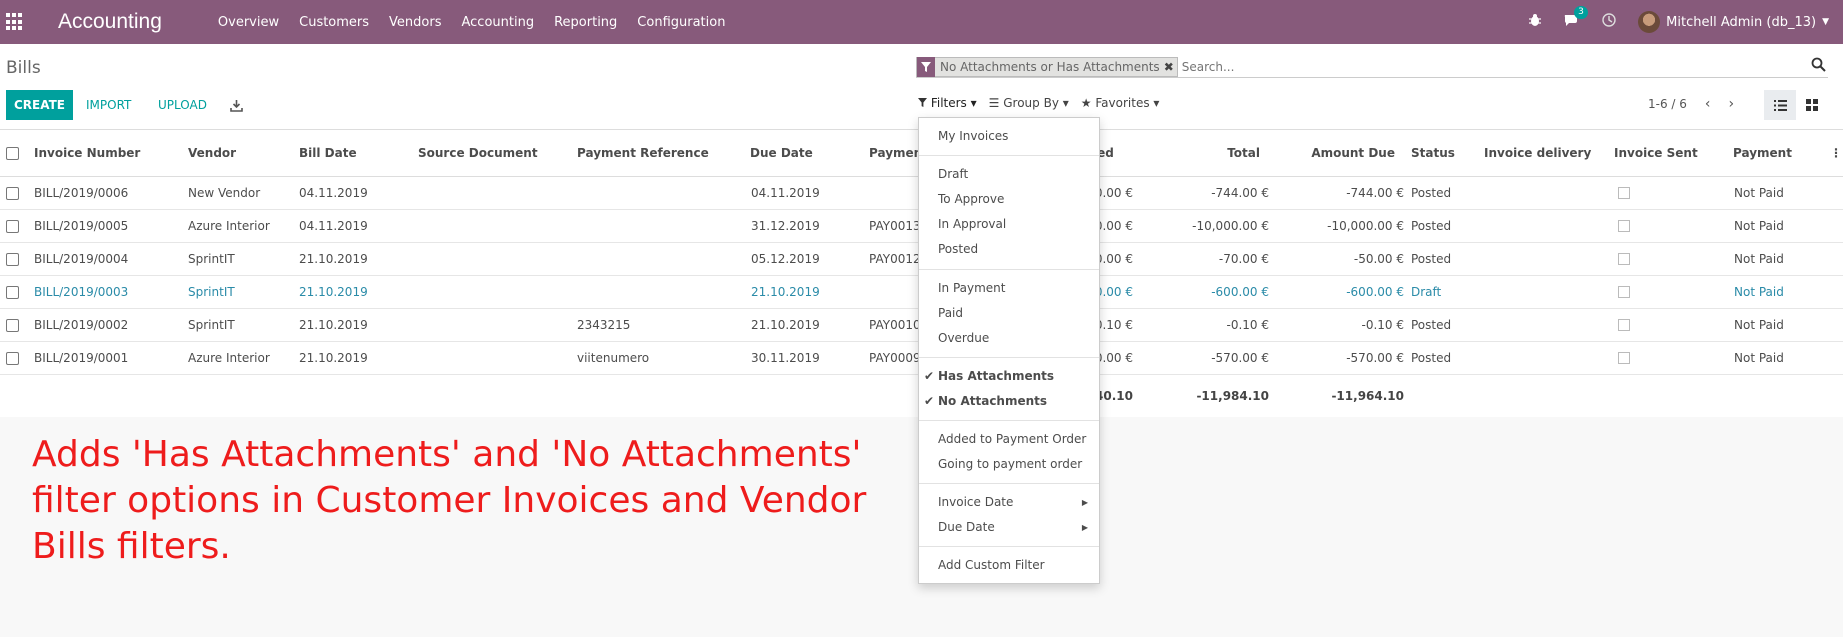 Image resolution: width=1843 pixels, height=637 pixels. I want to click on add-custom-filter: Add Custom Filter, so click(991, 565).